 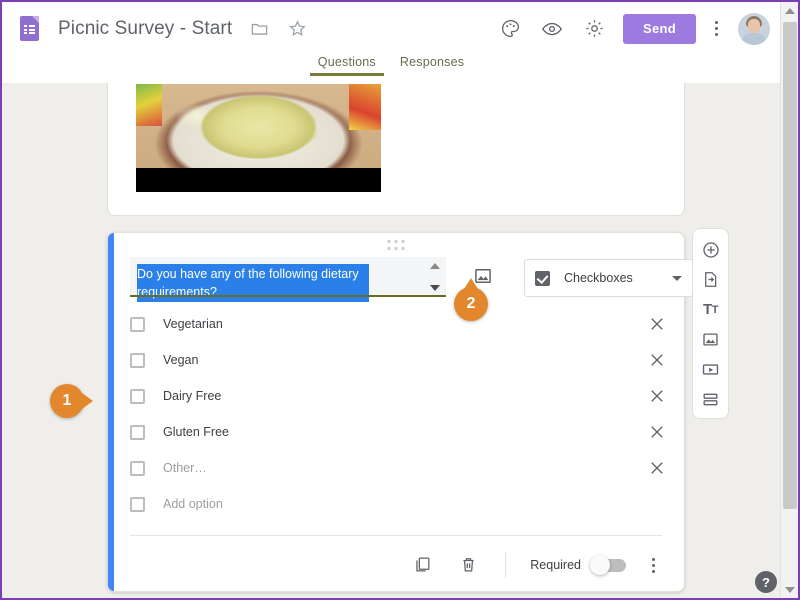 What do you see at coordinates (258, 180) in the screenshot?
I see `photo-letterbox` at bounding box center [258, 180].